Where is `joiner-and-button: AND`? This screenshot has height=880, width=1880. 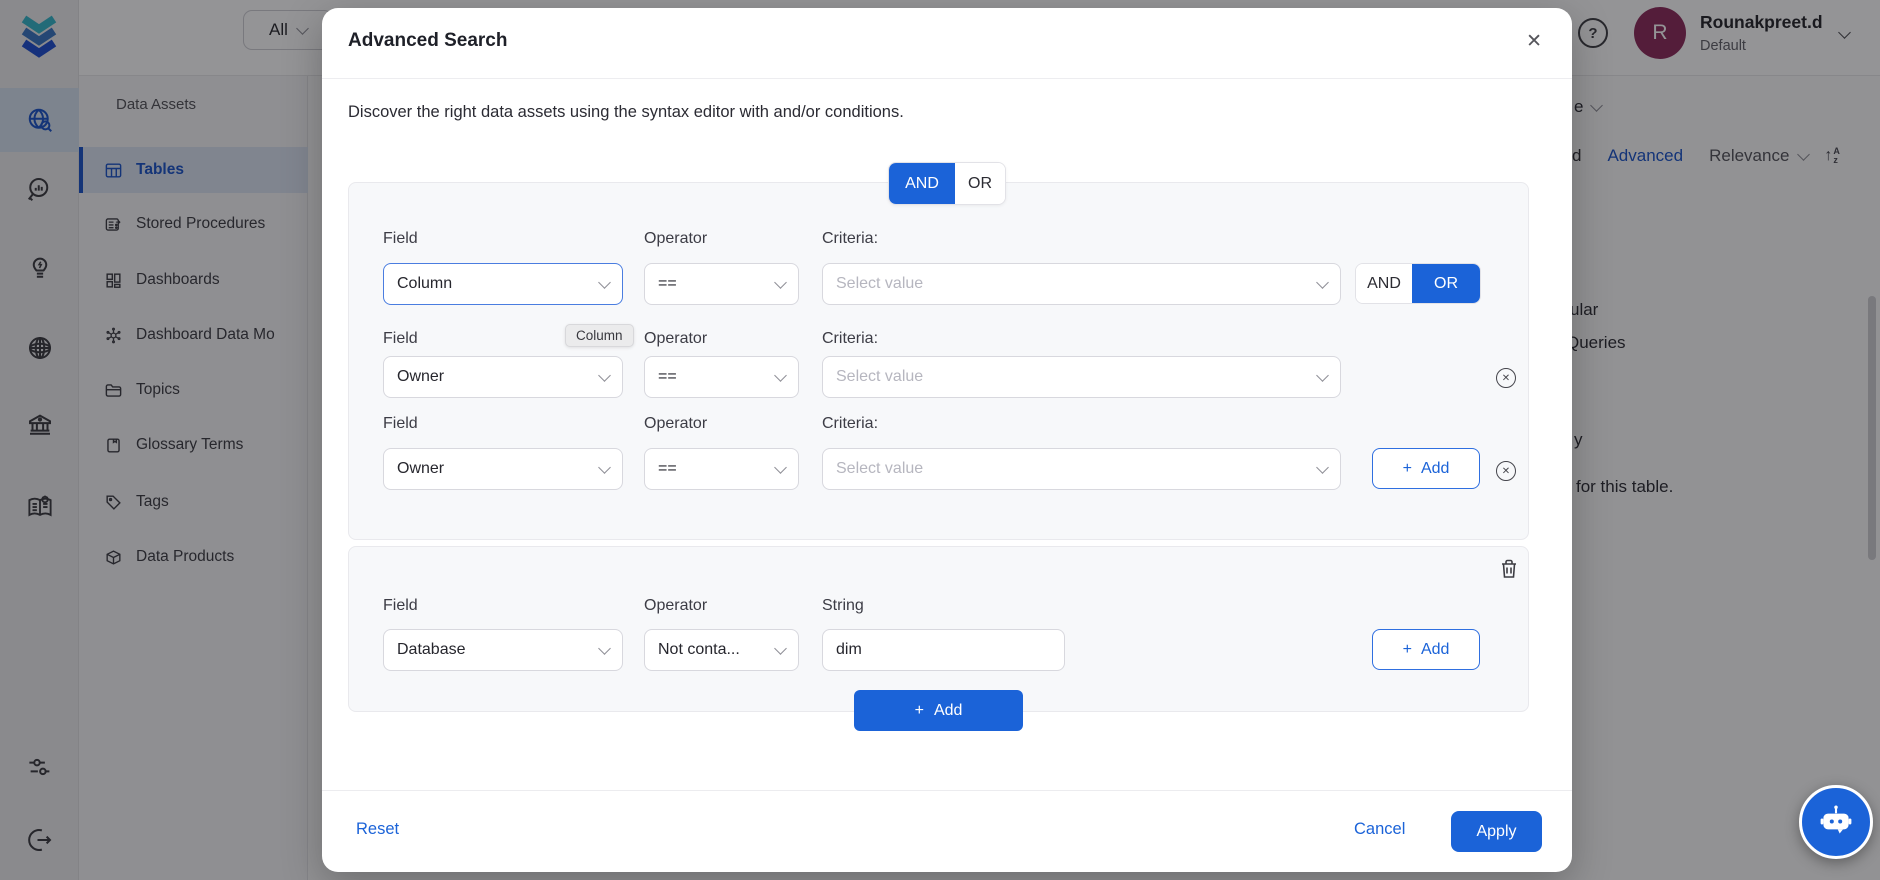
joiner-and-button: AND is located at coordinates (1384, 283).